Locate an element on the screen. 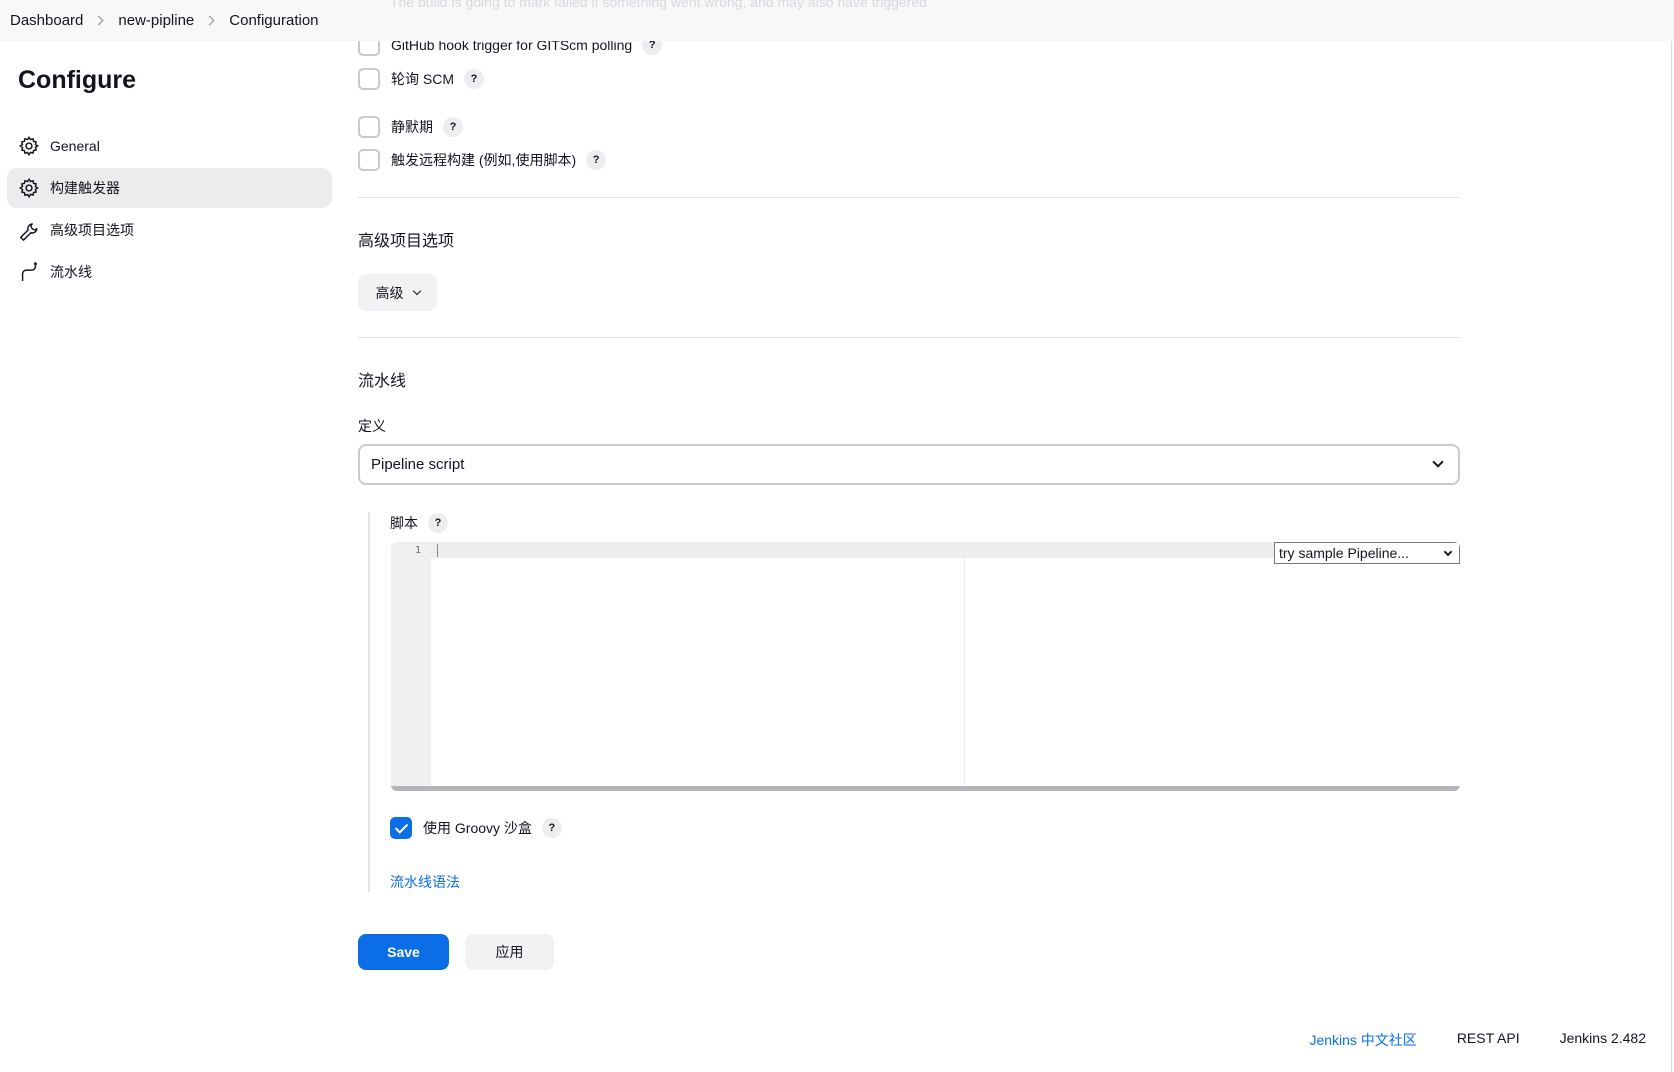  groovy-sandbox-label: 使用 Groovy 沙盒 is located at coordinates (477, 828).